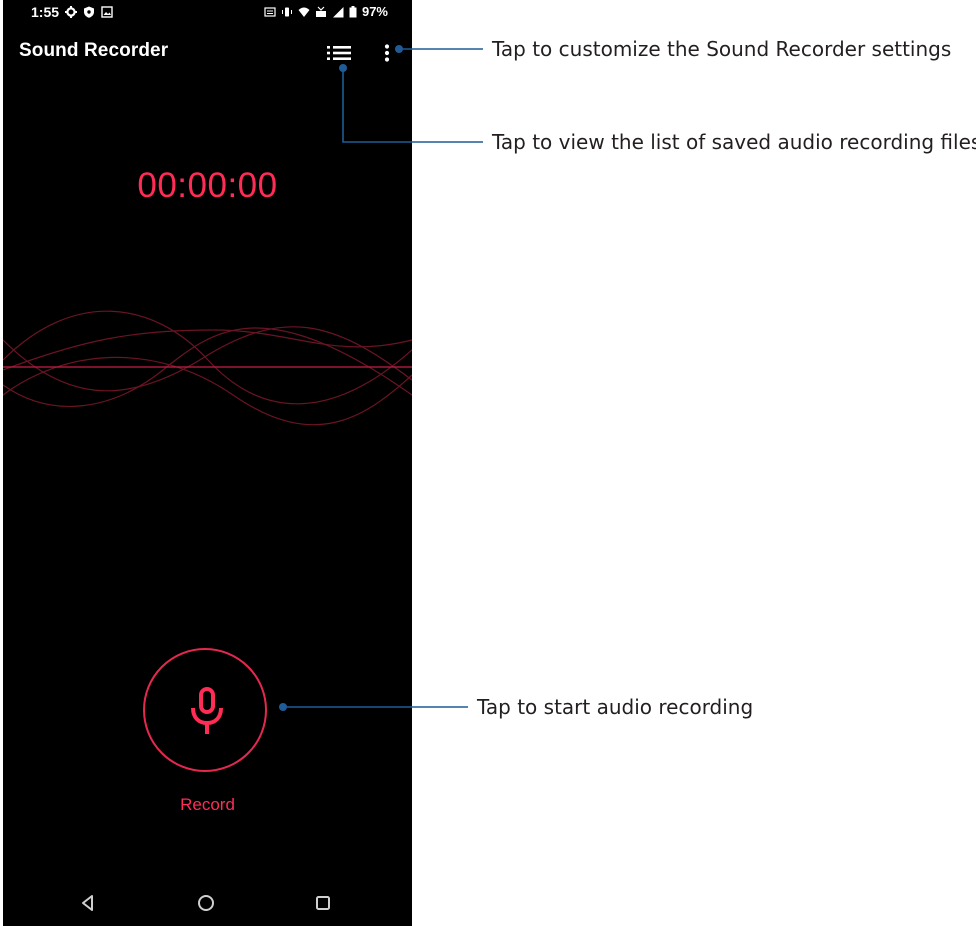 The width and height of the screenshot is (976, 926). I want to click on gear-icon, so click(71, 12).